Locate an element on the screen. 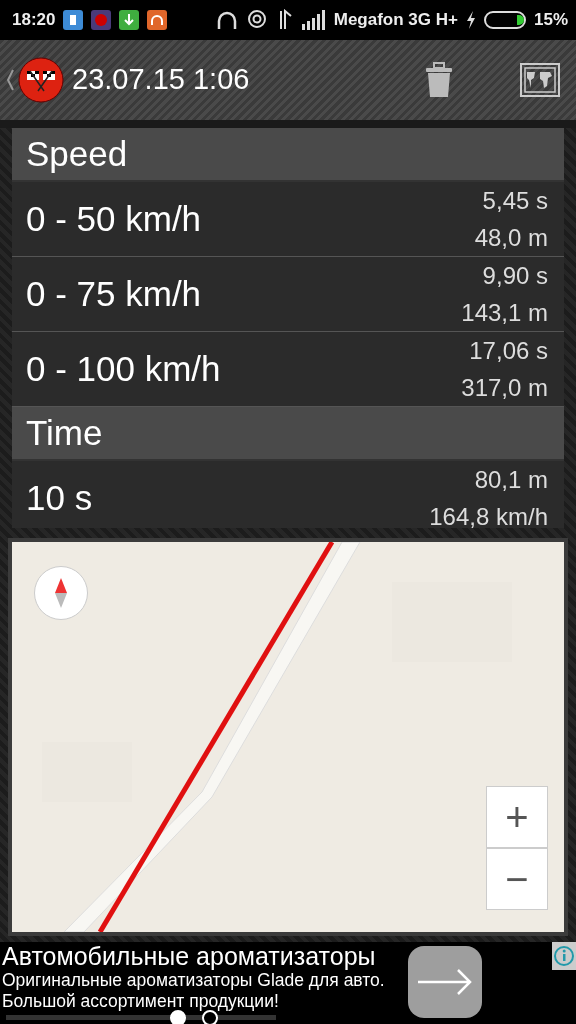 The image size is (576, 1024). back-button is located at coordinates (35, 80).